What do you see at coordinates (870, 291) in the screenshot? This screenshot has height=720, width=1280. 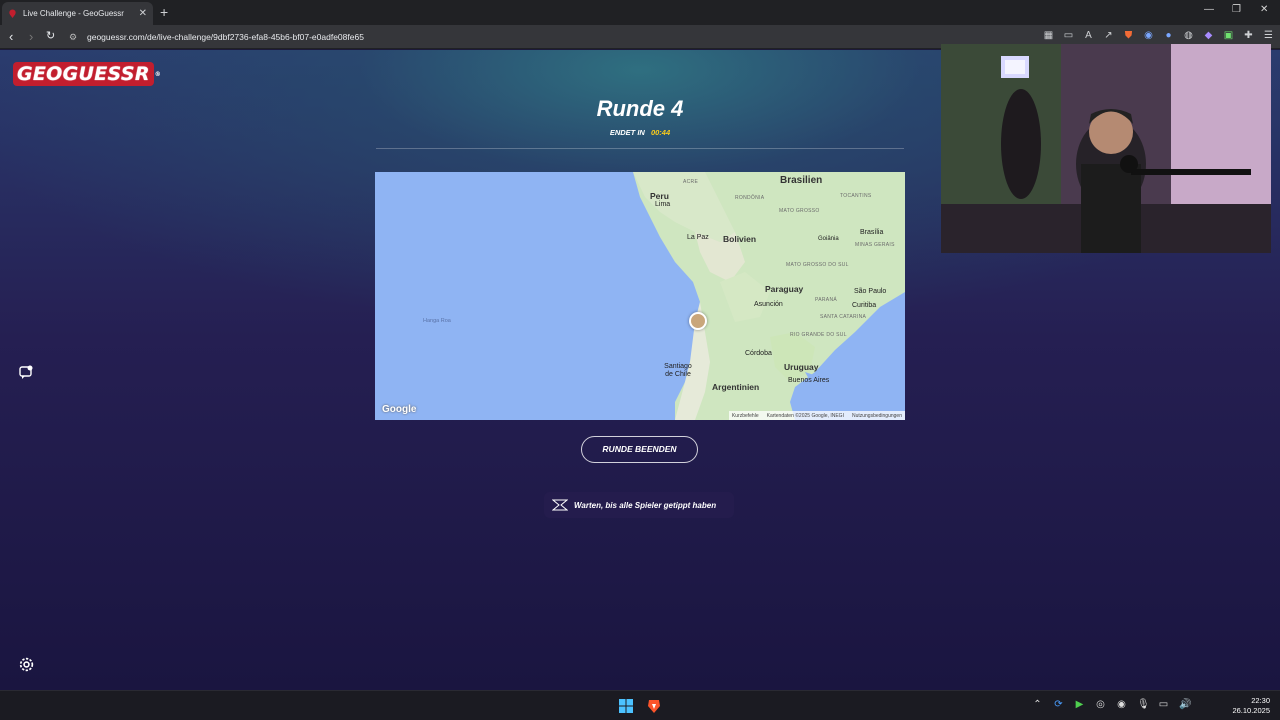 I see `map-label: São Paulo` at bounding box center [870, 291].